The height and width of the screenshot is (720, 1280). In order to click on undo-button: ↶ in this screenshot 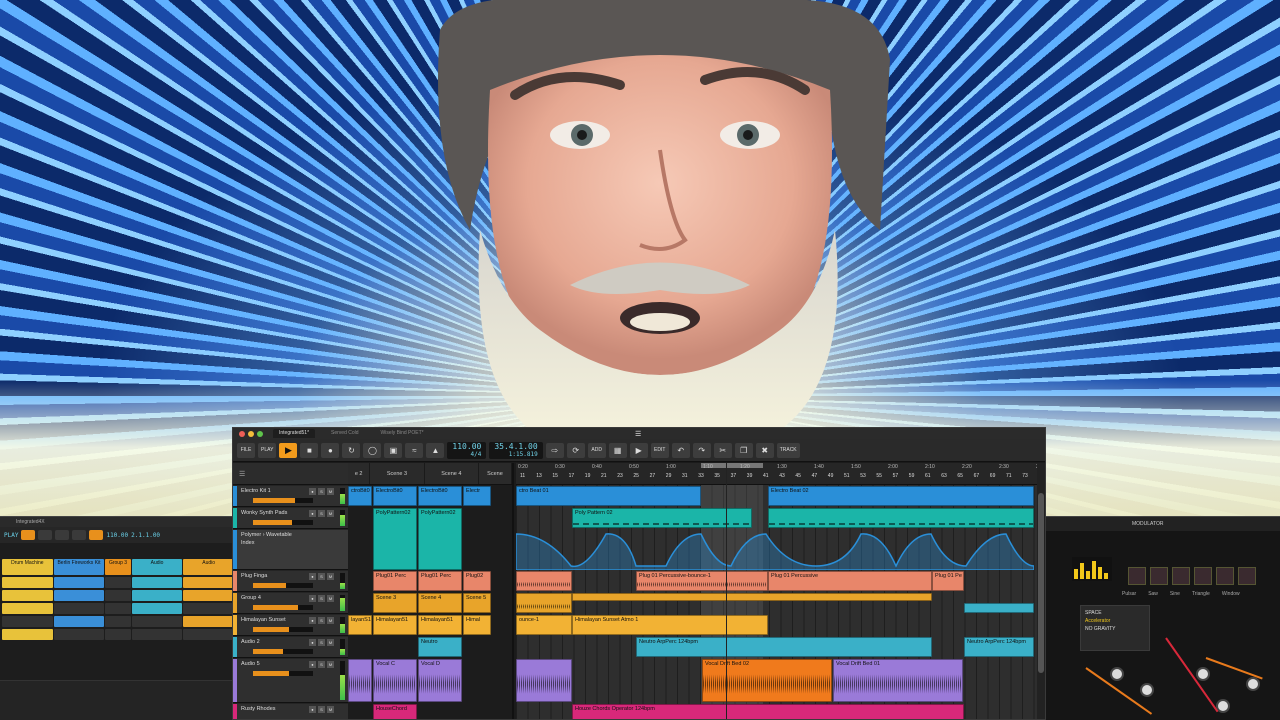, I will do `click(680, 450)`.